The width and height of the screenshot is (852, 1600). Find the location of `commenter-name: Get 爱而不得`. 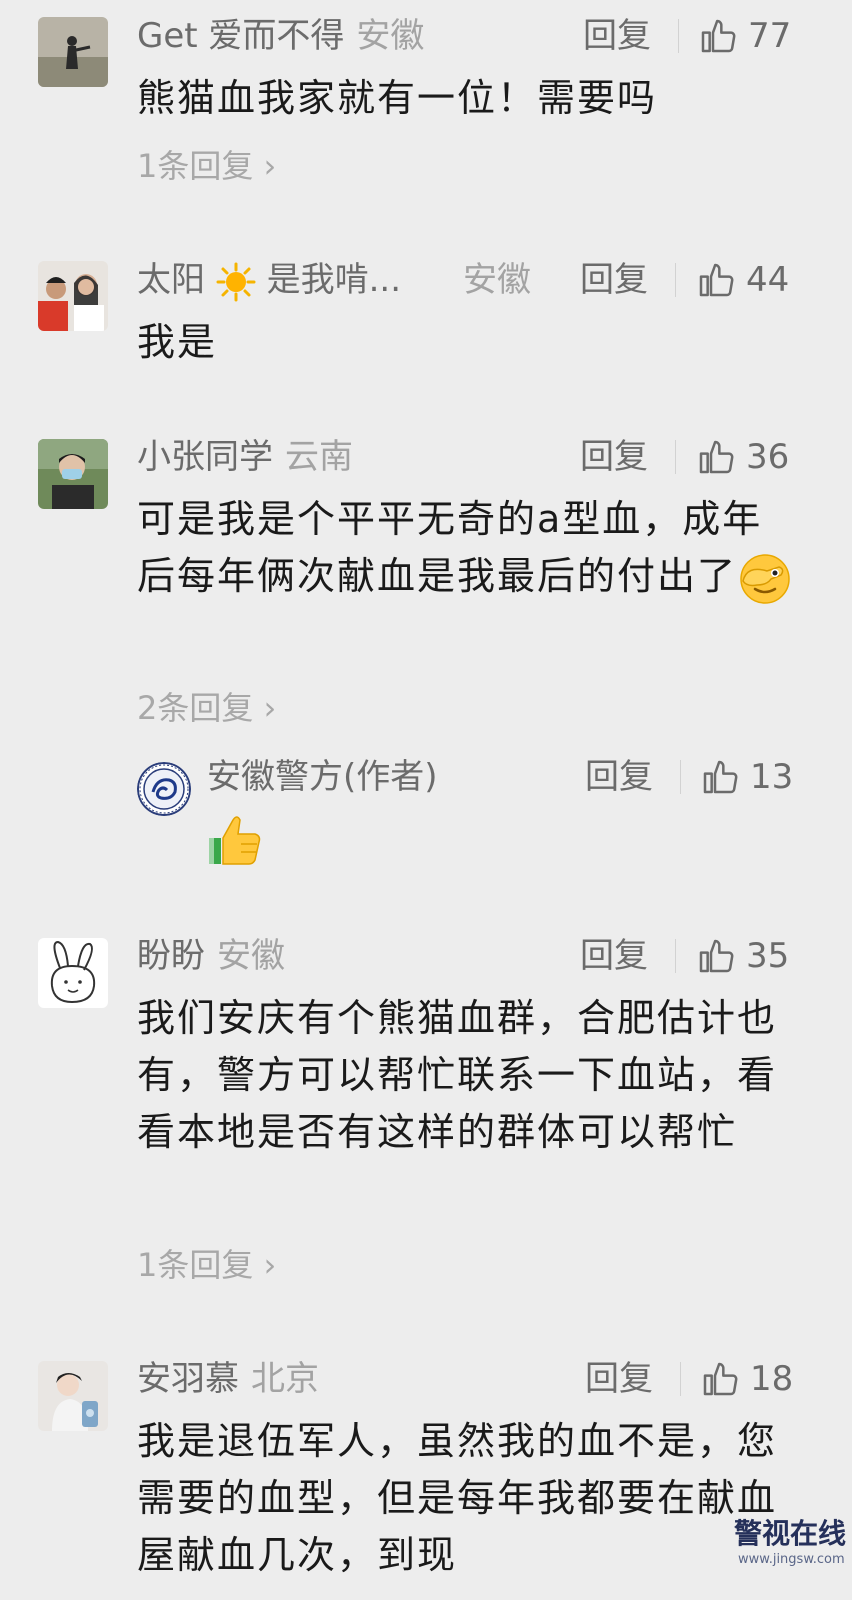

commenter-name: Get 爱而不得 is located at coordinates (240, 36).